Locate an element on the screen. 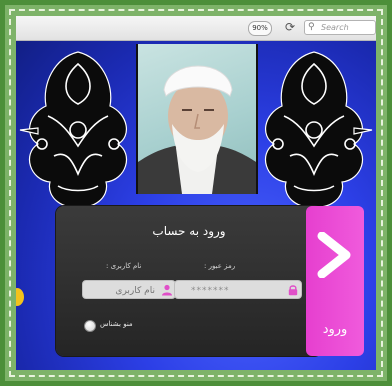 This screenshot has height=386, width=392. decorative-blob is located at coordinates (20, 297).